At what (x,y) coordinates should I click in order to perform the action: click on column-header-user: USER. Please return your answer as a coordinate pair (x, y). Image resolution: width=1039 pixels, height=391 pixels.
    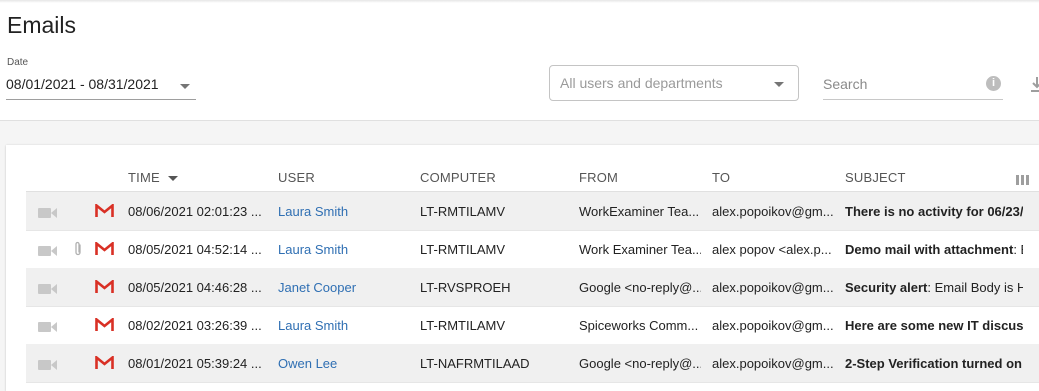
    Looking at the image, I should click on (296, 177).